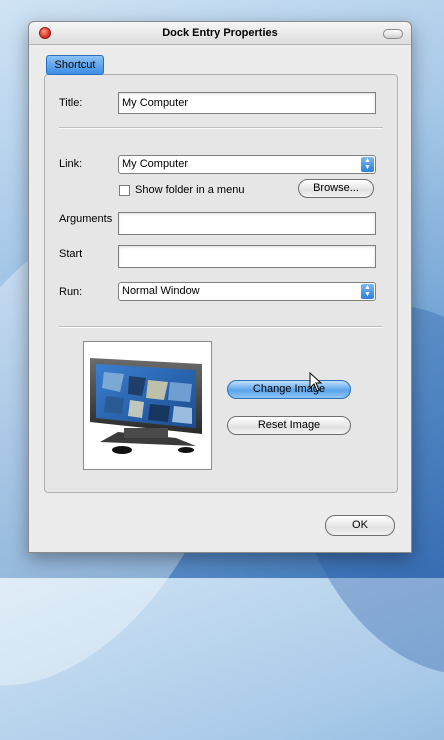  Describe the element at coordinates (289, 389) in the screenshot. I see `change-image-button: Change Image` at that location.